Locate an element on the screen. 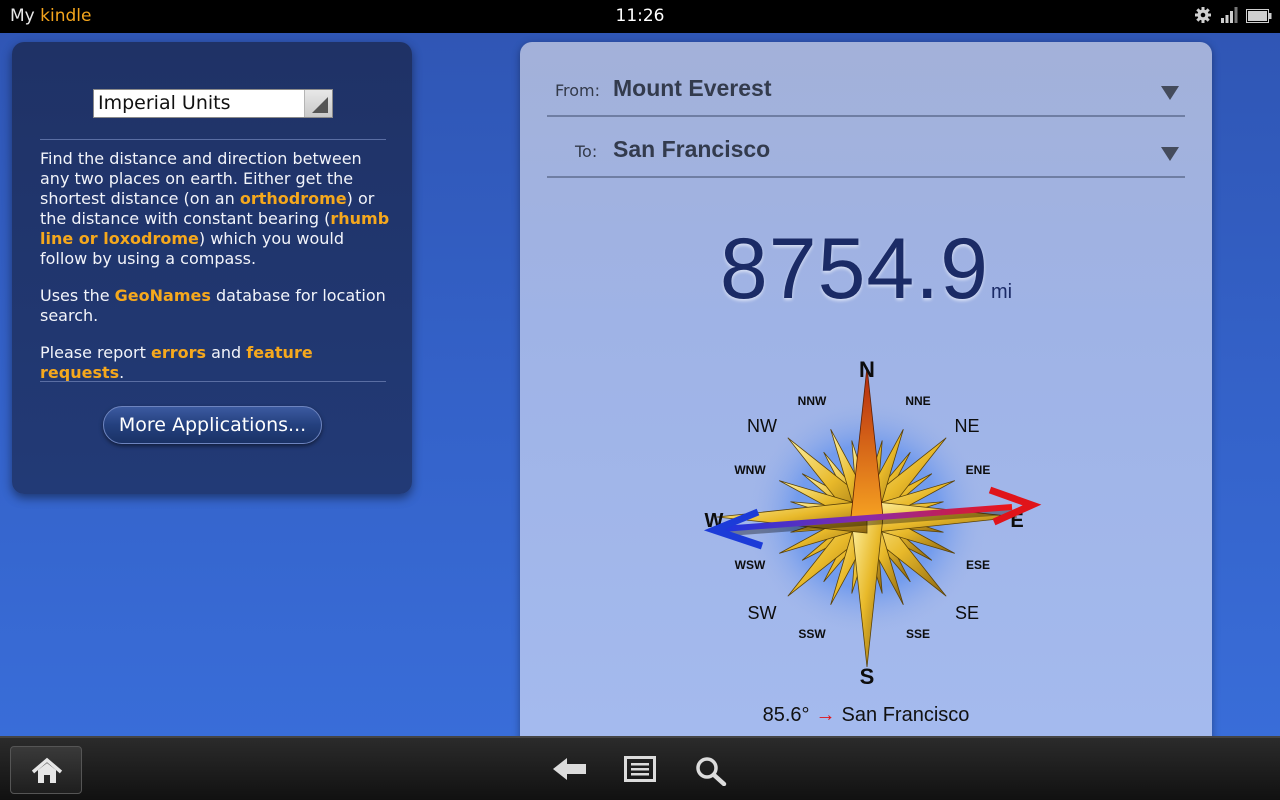 Image resolution: width=1280 pixels, height=800 pixels. orthodrome-link: orthodrome is located at coordinates (293, 198).